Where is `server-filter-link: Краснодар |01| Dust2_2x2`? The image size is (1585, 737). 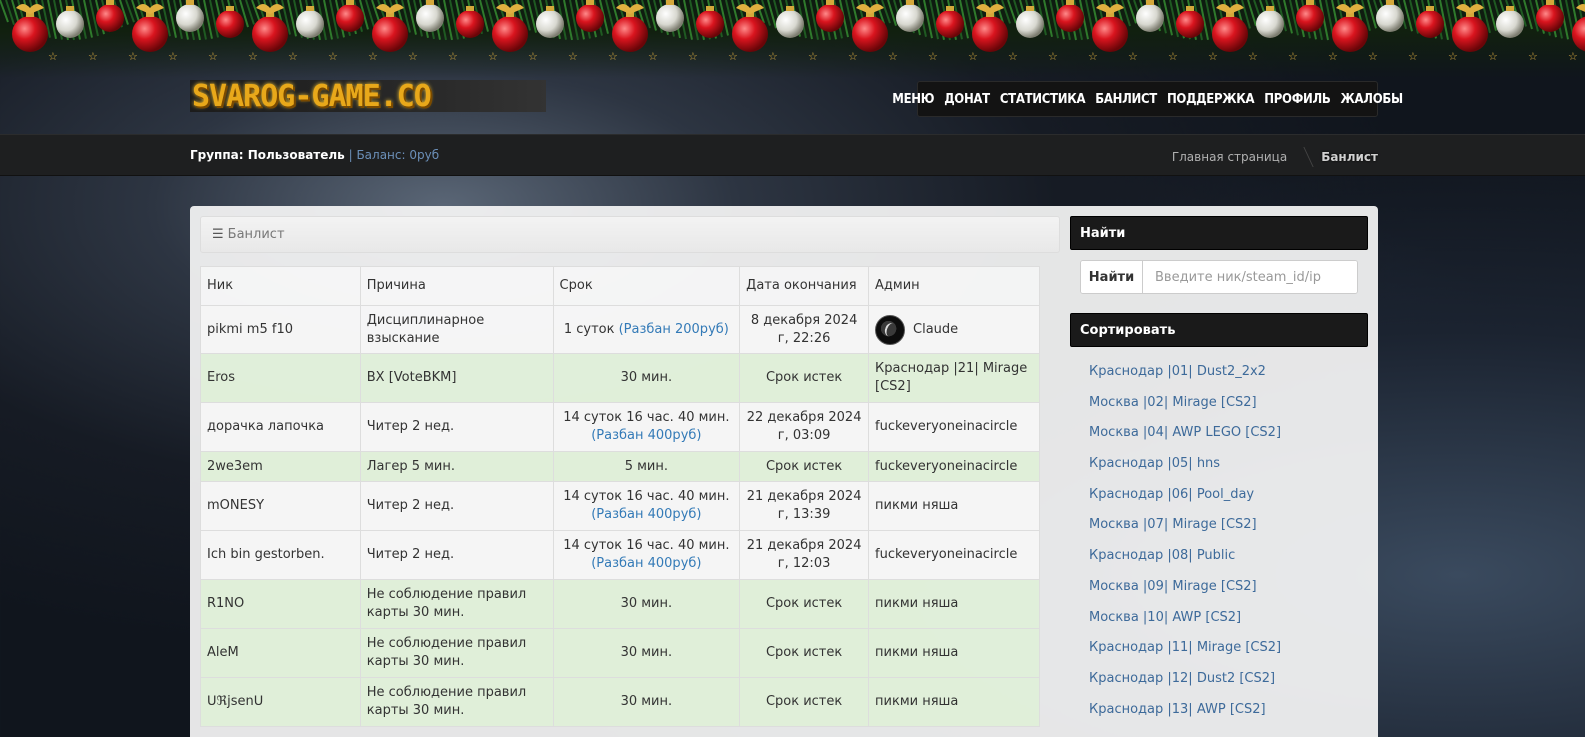
server-filter-link: Краснодар |01| Dust2_2x2 is located at coordinates (1177, 371).